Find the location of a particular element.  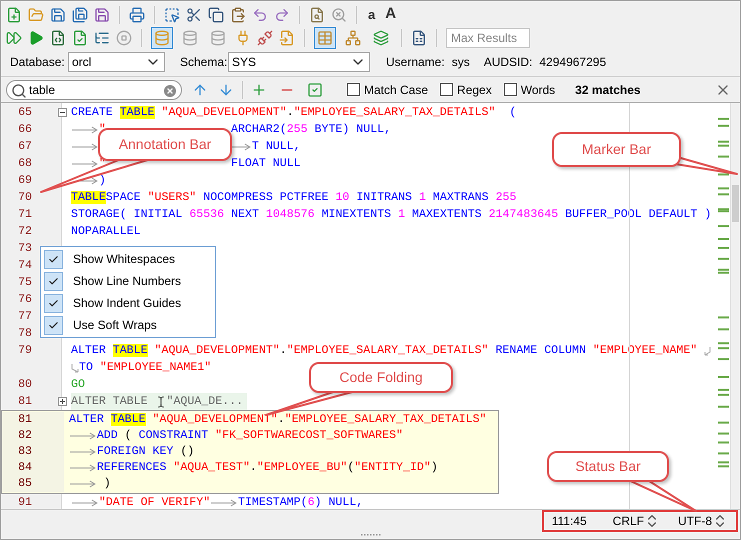

code-text: TO "EMPLOYEE_NAME1" is located at coordinates (145, 368).